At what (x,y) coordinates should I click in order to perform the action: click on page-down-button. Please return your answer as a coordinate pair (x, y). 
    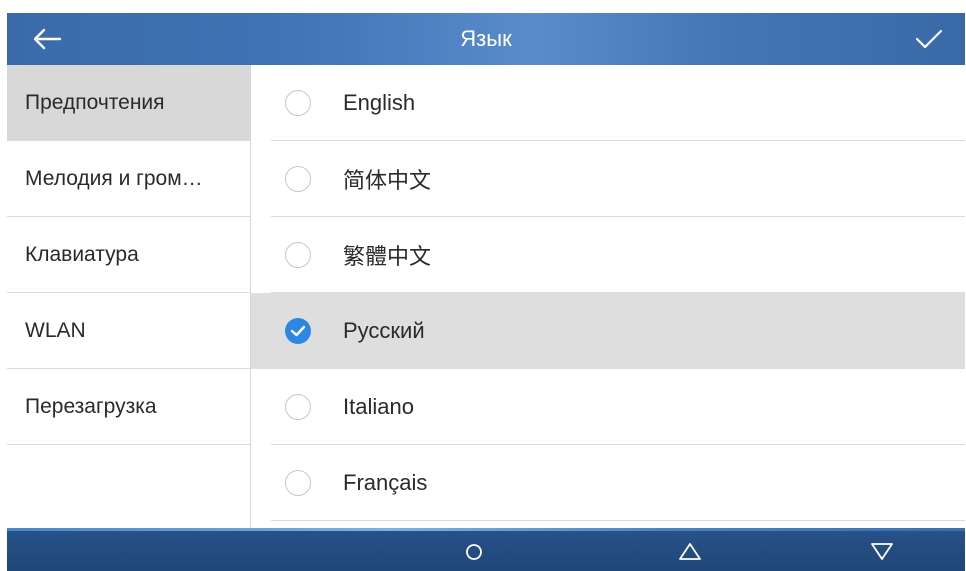
    Looking at the image, I should click on (882, 551).